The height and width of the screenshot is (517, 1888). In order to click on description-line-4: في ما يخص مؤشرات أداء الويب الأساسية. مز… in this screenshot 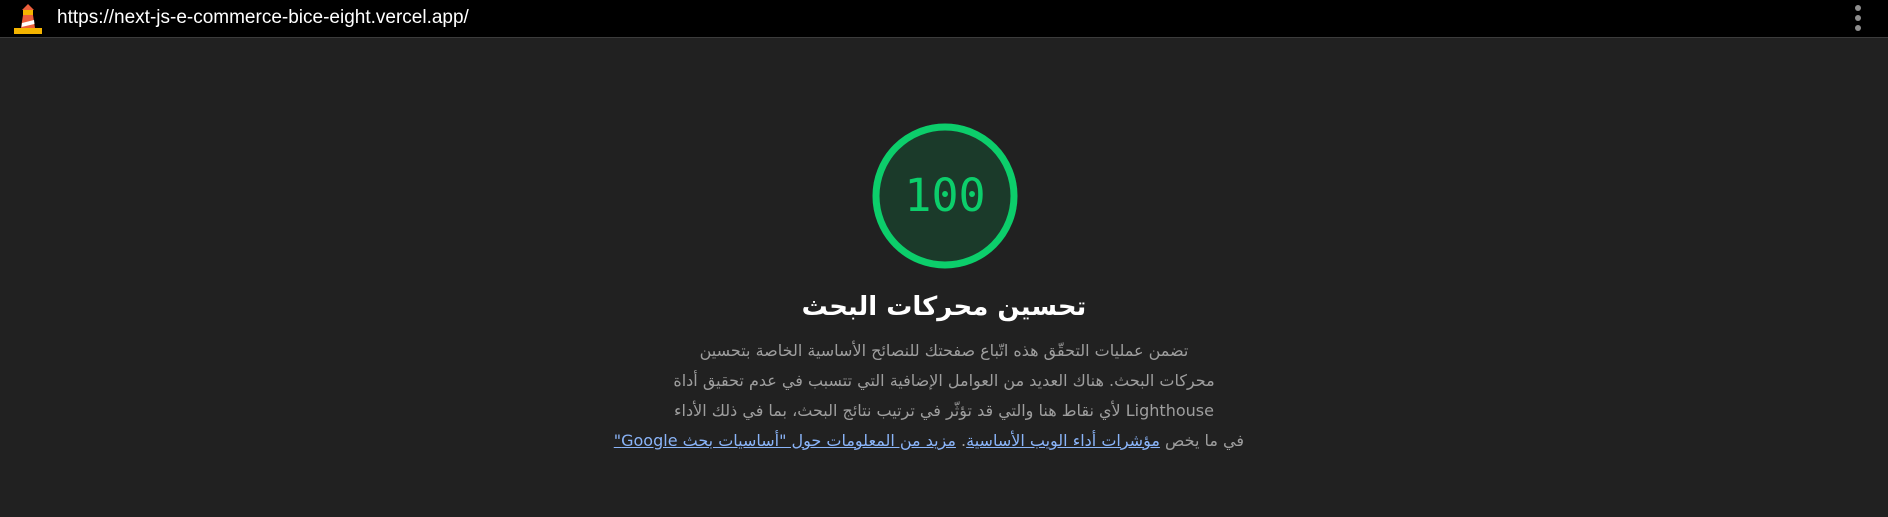, I will do `click(929, 441)`.